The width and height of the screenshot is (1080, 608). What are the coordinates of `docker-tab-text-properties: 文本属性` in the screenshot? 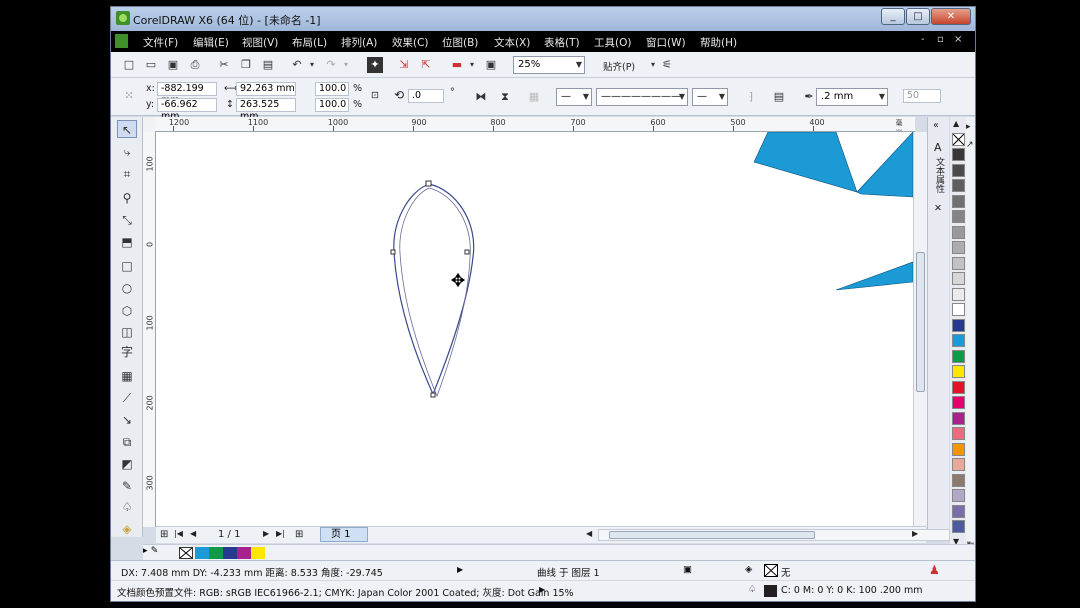 It's located at (939, 175).